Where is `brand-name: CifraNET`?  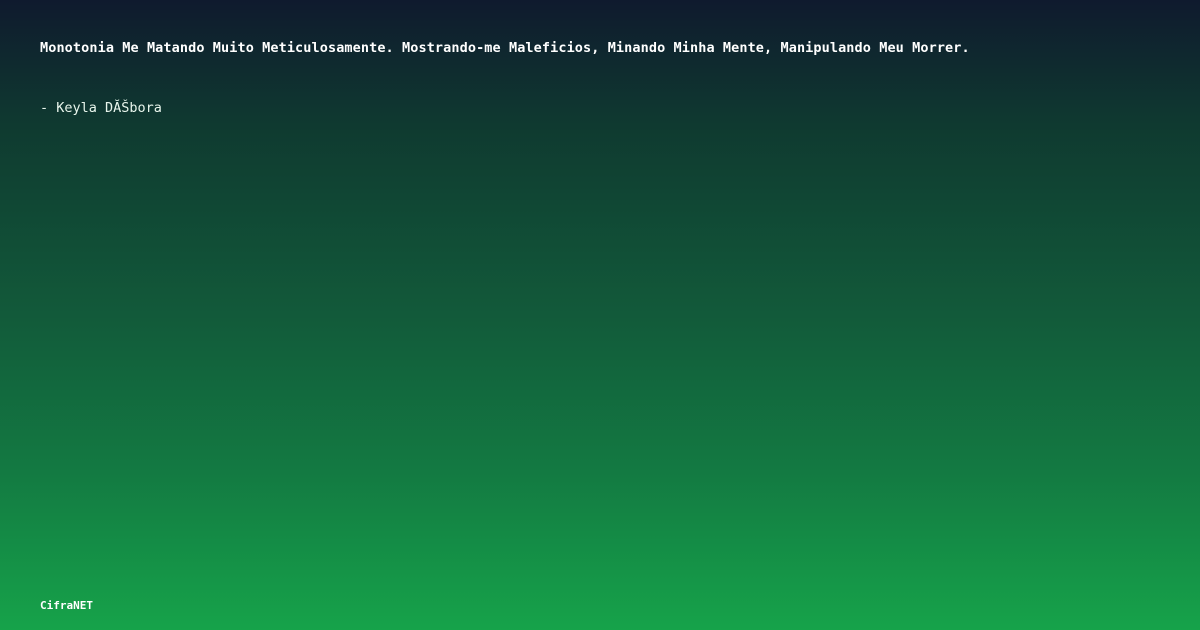
brand-name: CifraNET is located at coordinates (66, 605).